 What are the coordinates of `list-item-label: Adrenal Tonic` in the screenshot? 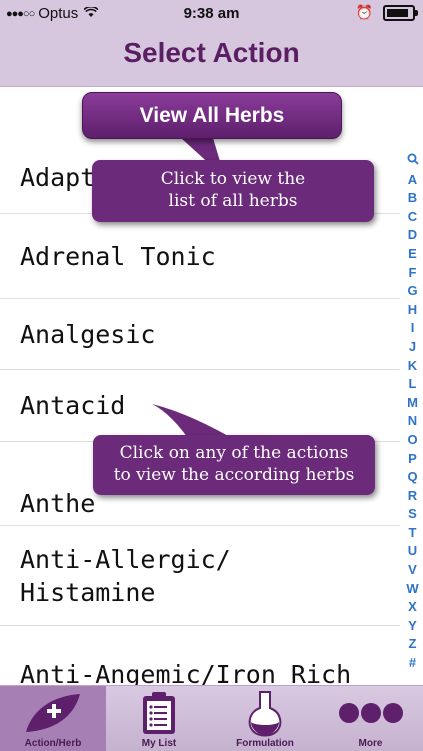 It's located at (118, 256).